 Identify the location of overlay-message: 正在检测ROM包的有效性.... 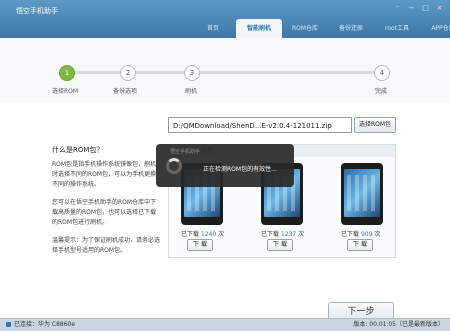
(240, 169).